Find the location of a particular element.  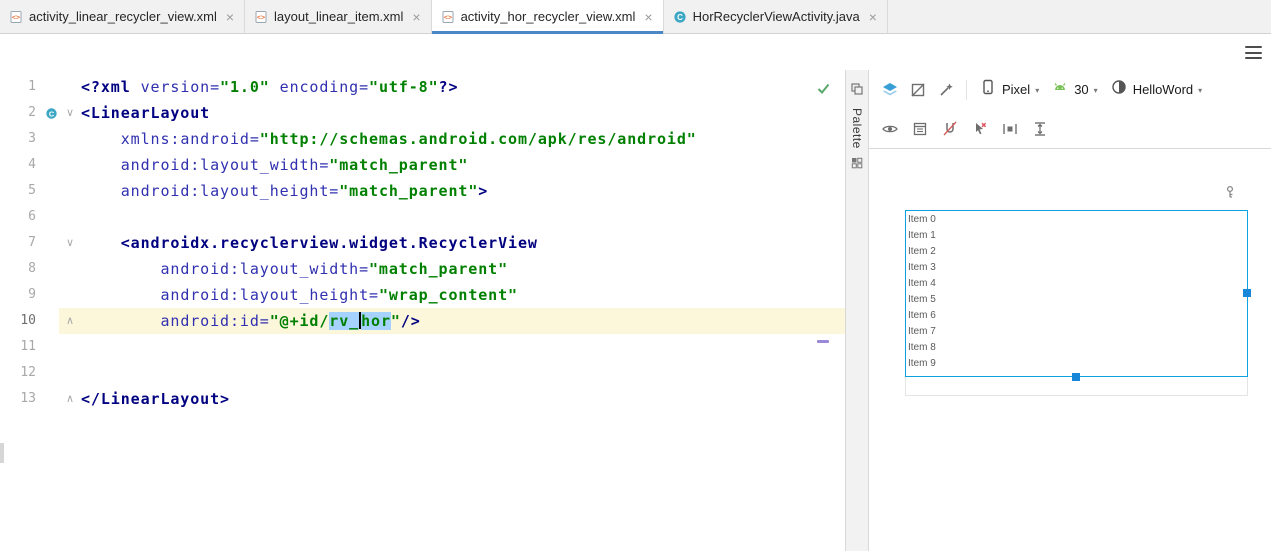

code-text: </LinearLayout> is located at coordinates (463, 399).